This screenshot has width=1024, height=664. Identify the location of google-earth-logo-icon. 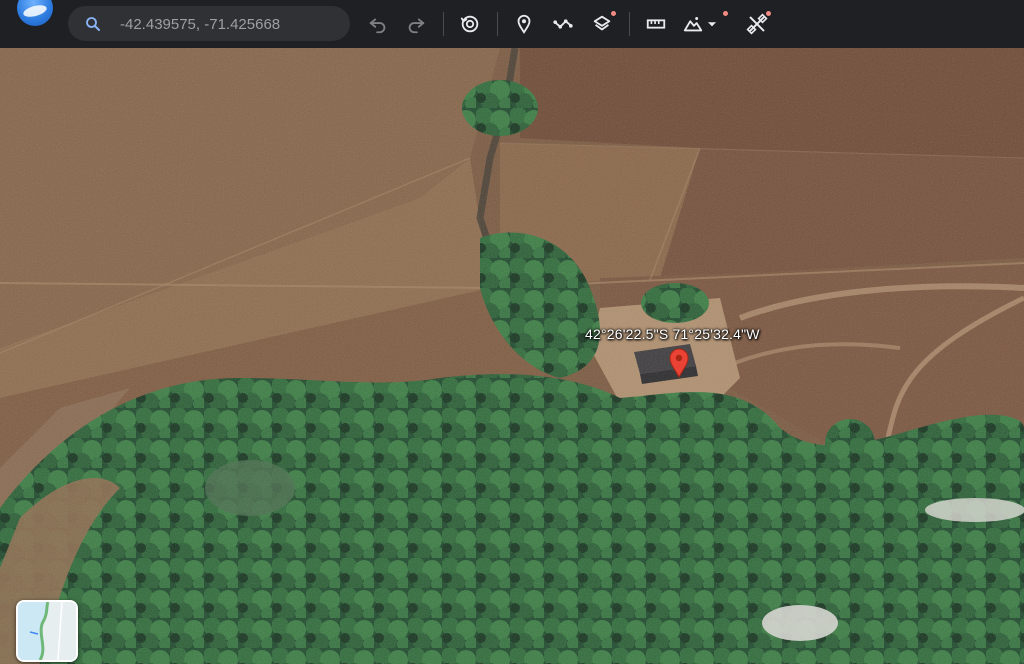
(35, 13).